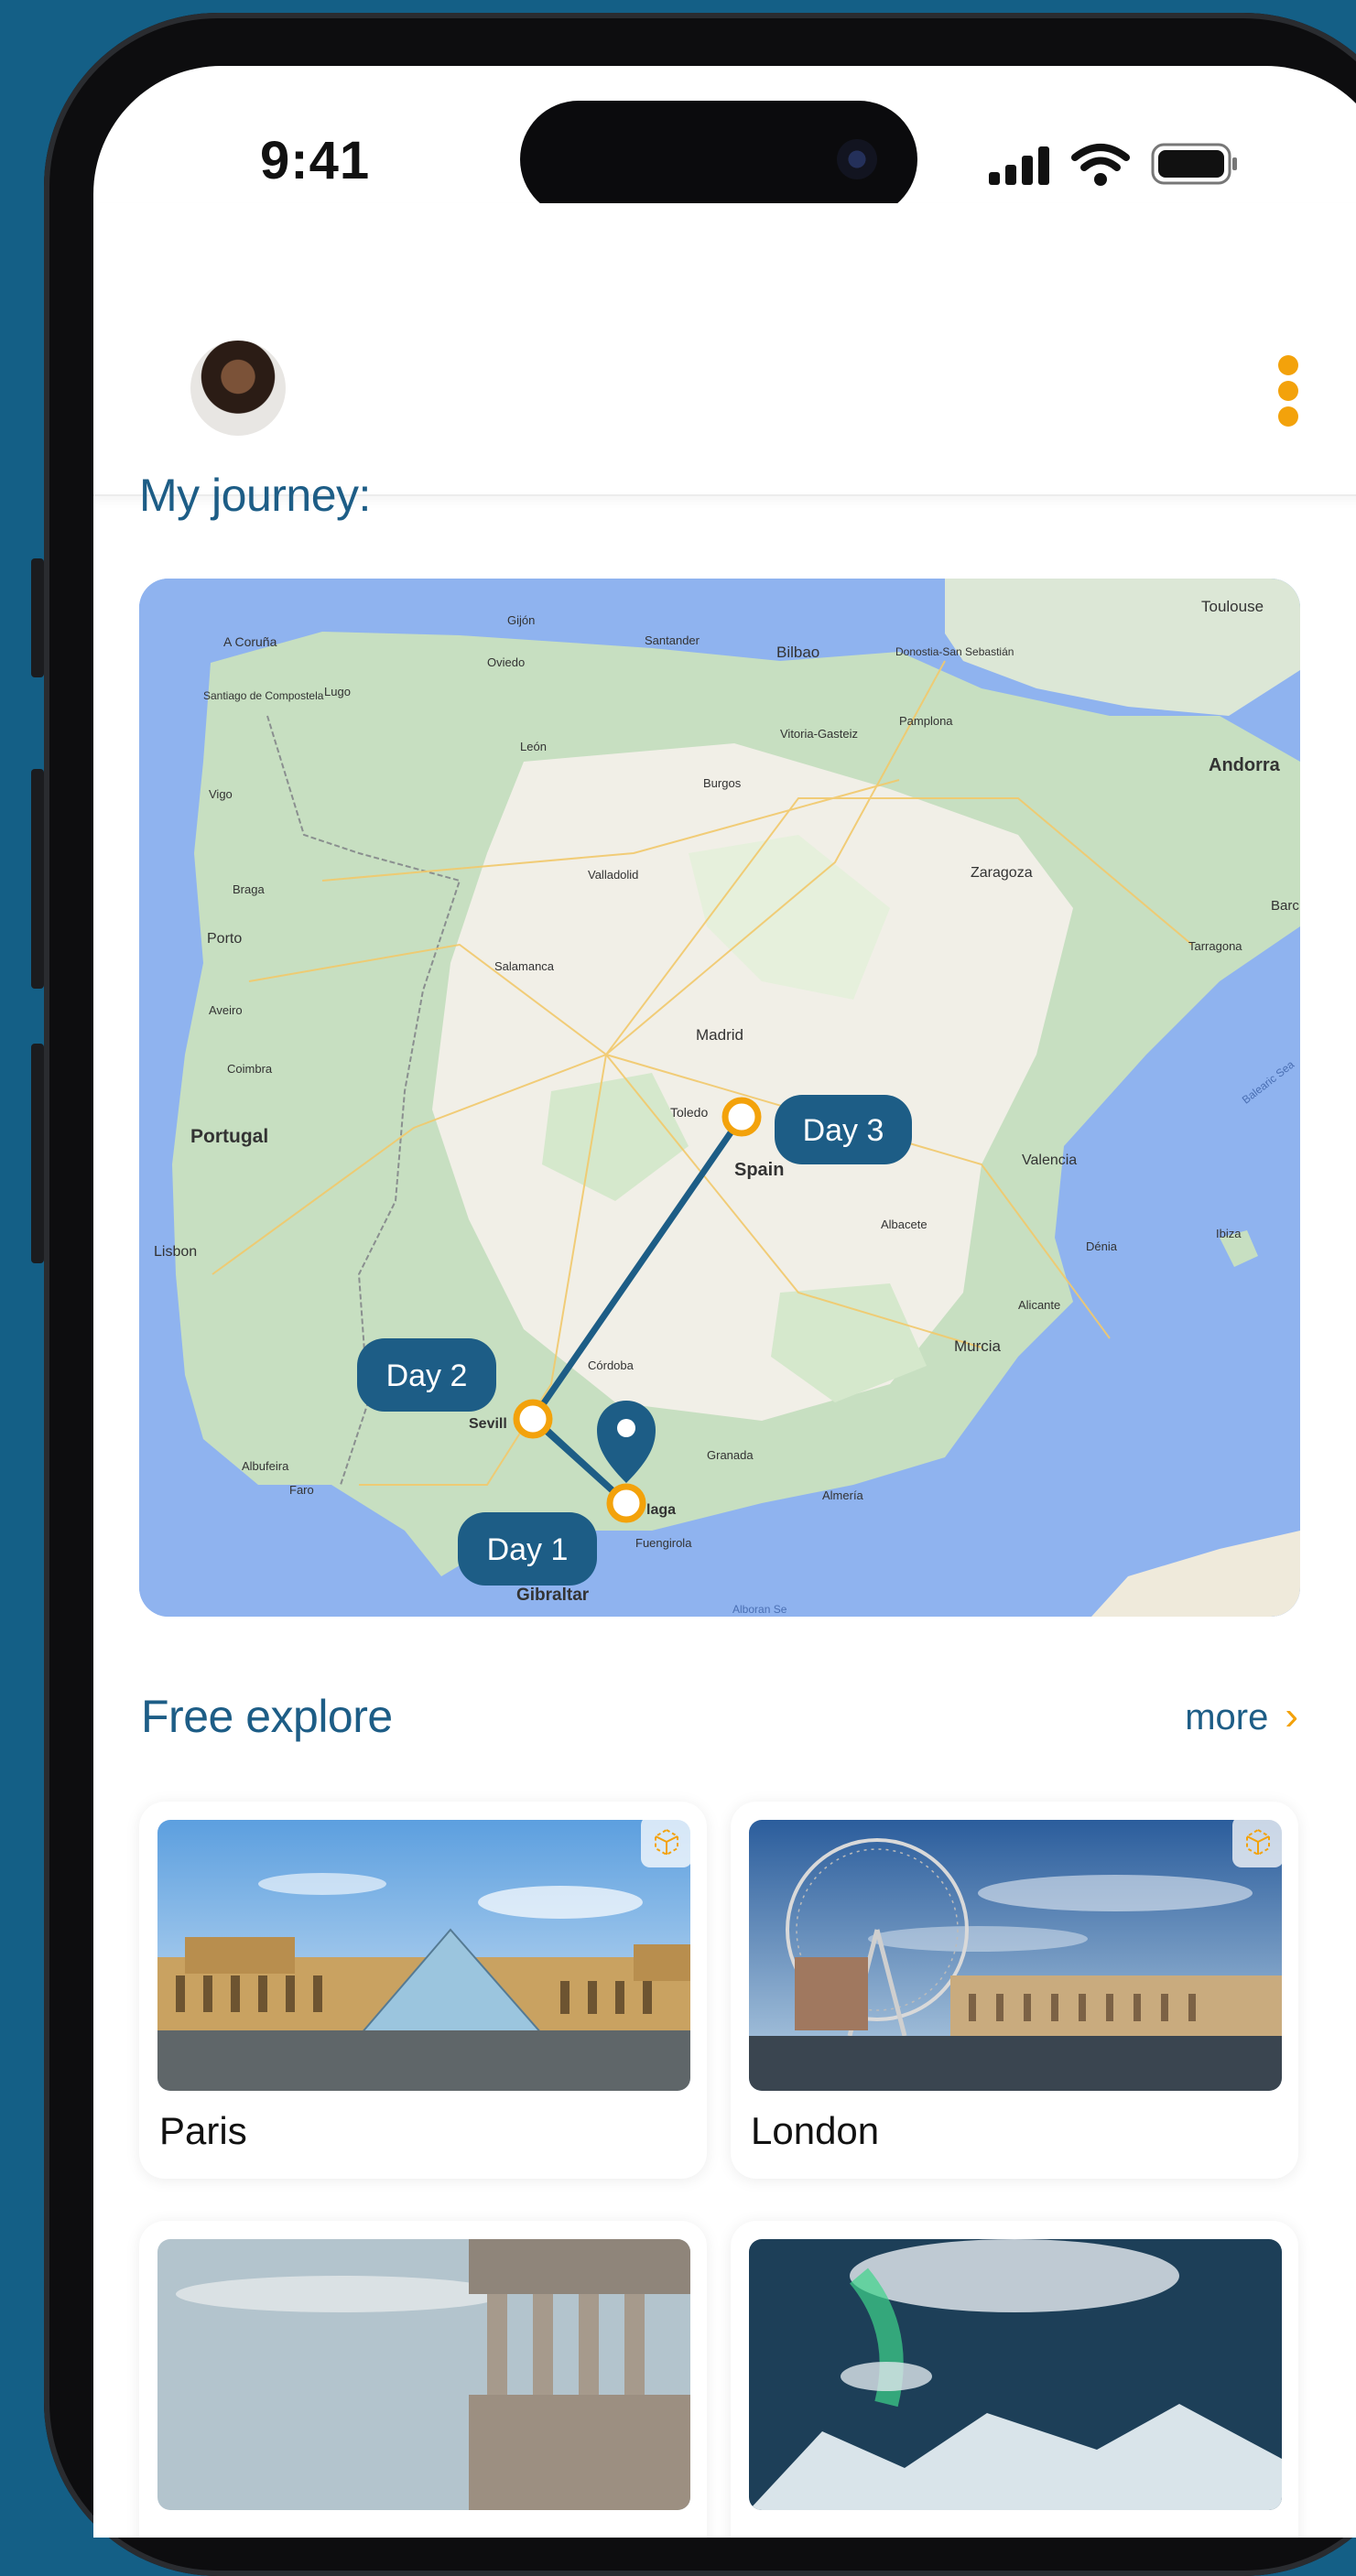  Describe the element at coordinates (1194, 164) in the screenshot. I see `battery-icon` at that location.